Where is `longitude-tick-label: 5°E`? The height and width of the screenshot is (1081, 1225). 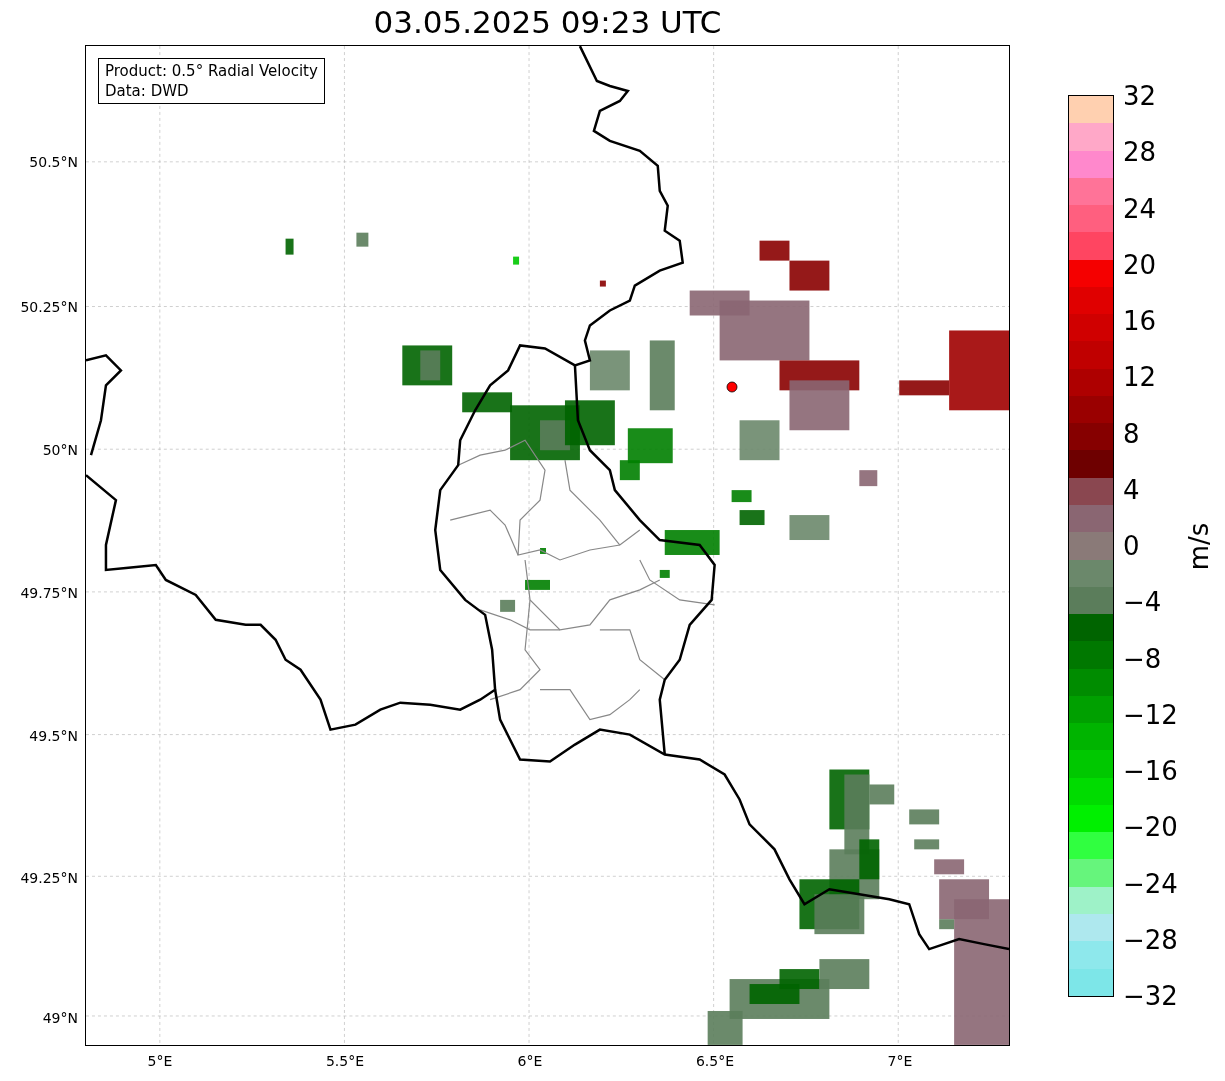
longitude-tick-label: 5°E is located at coordinates (160, 1061).